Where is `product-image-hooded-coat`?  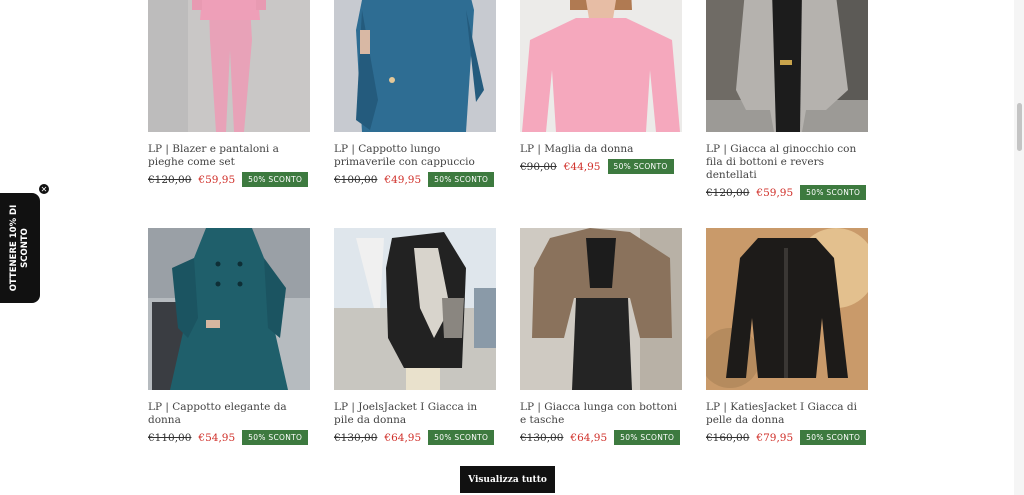 product-image-hooded-coat is located at coordinates (415, 66).